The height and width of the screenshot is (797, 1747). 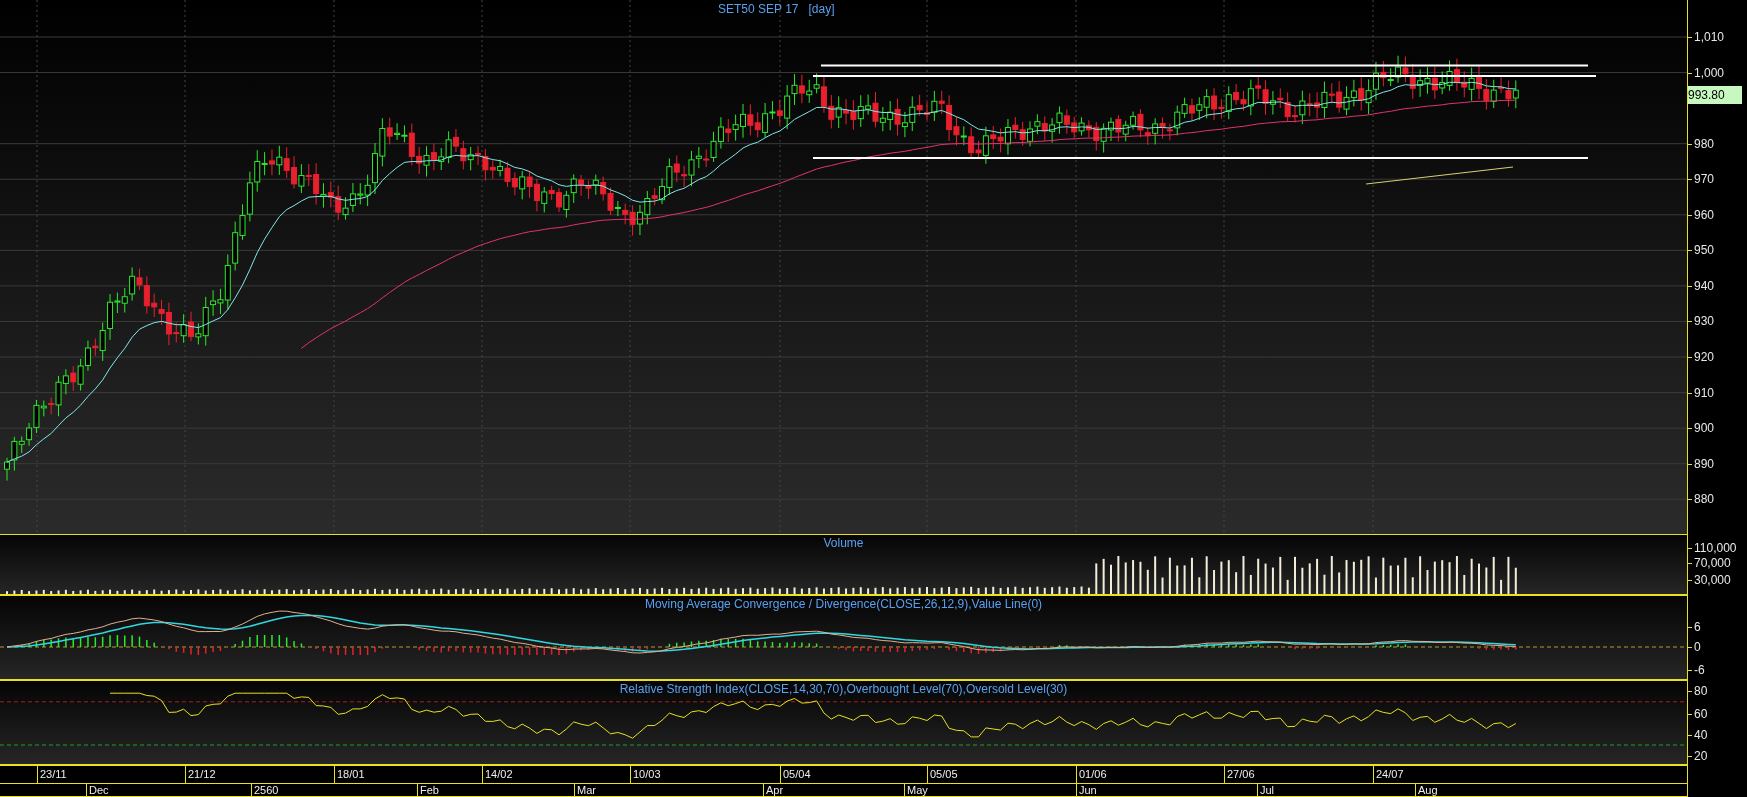 What do you see at coordinates (1388, 774) in the screenshot?
I see `date-label: 24/07` at bounding box center [1388, 774].